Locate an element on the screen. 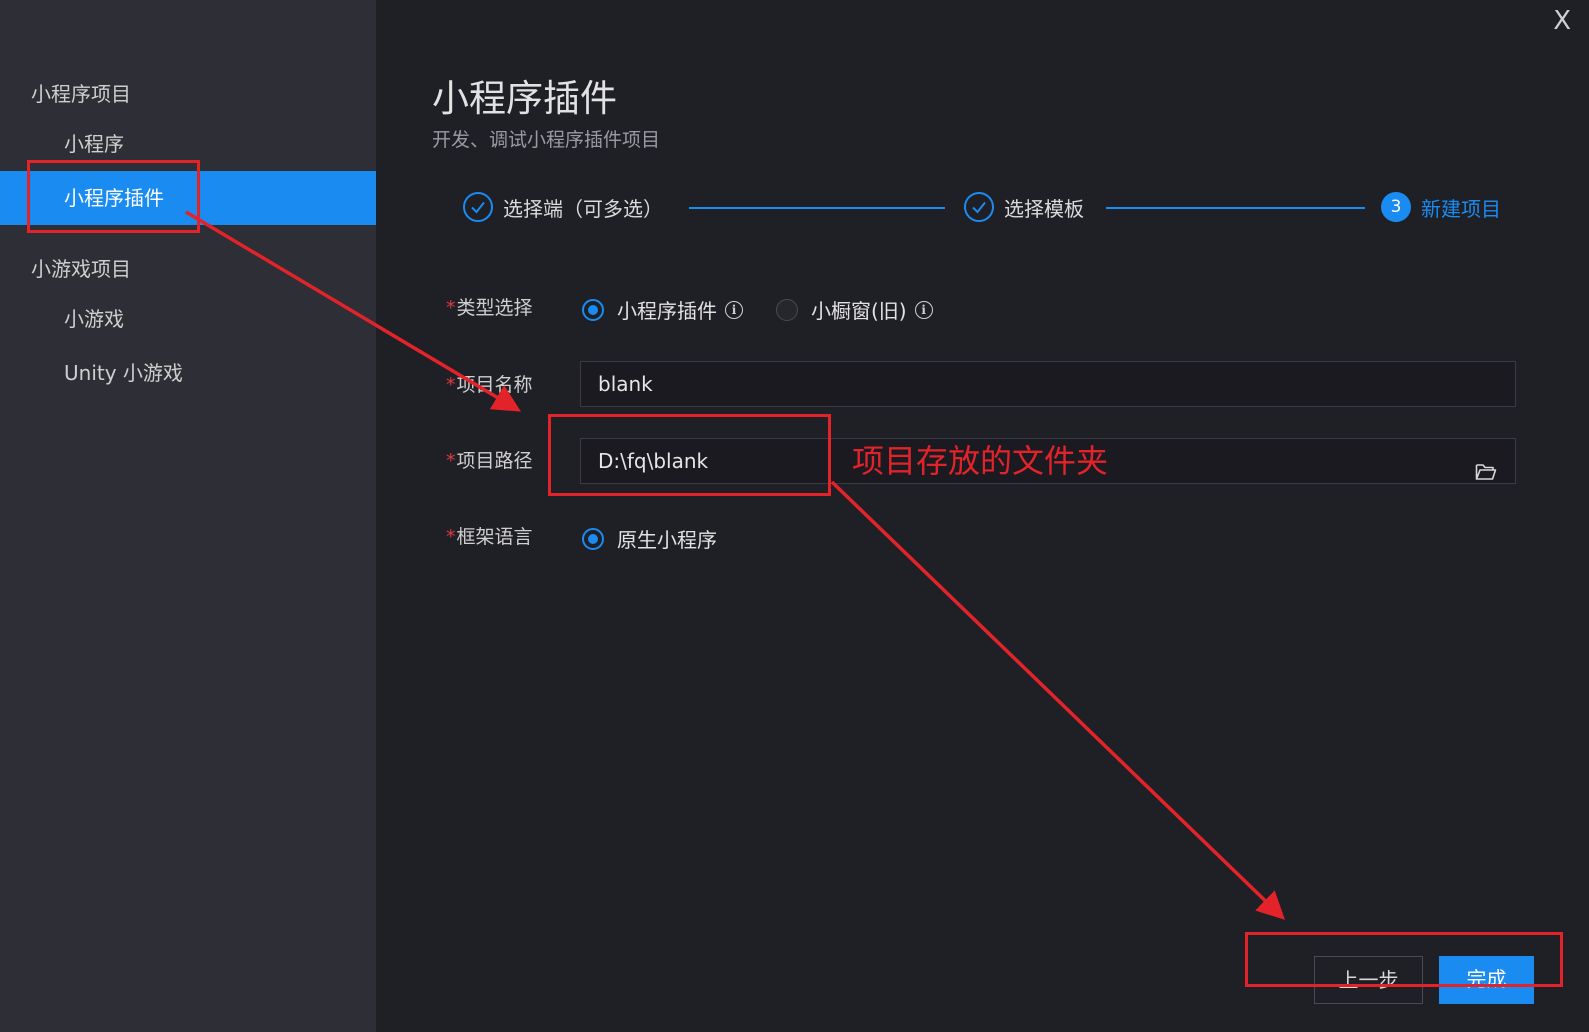 This screenshot has height=1032, width=1589. radio-label: 小程序插件 is located at coordinates (667, 311).